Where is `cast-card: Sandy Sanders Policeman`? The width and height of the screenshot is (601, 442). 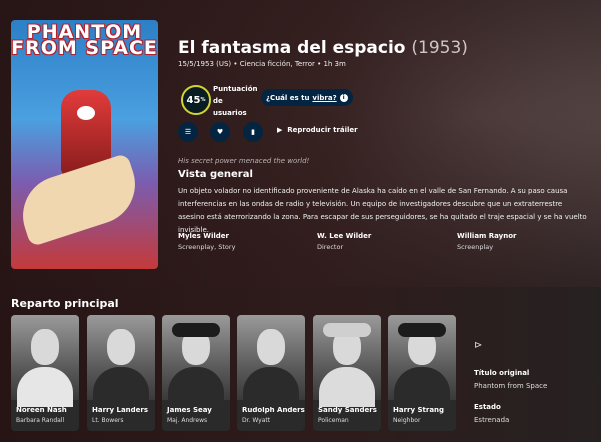
cast-card: Sandy Sanders Policeman is located at coordinates (347, 373).